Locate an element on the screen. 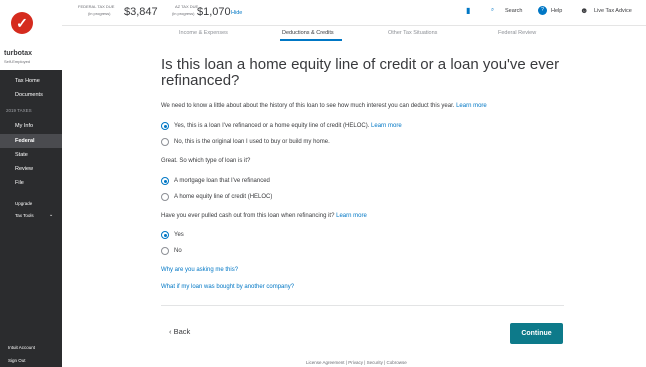 The image size is (646, 367). tab-income-expenses: Income & Expenses is located at coordinates (203, 33).